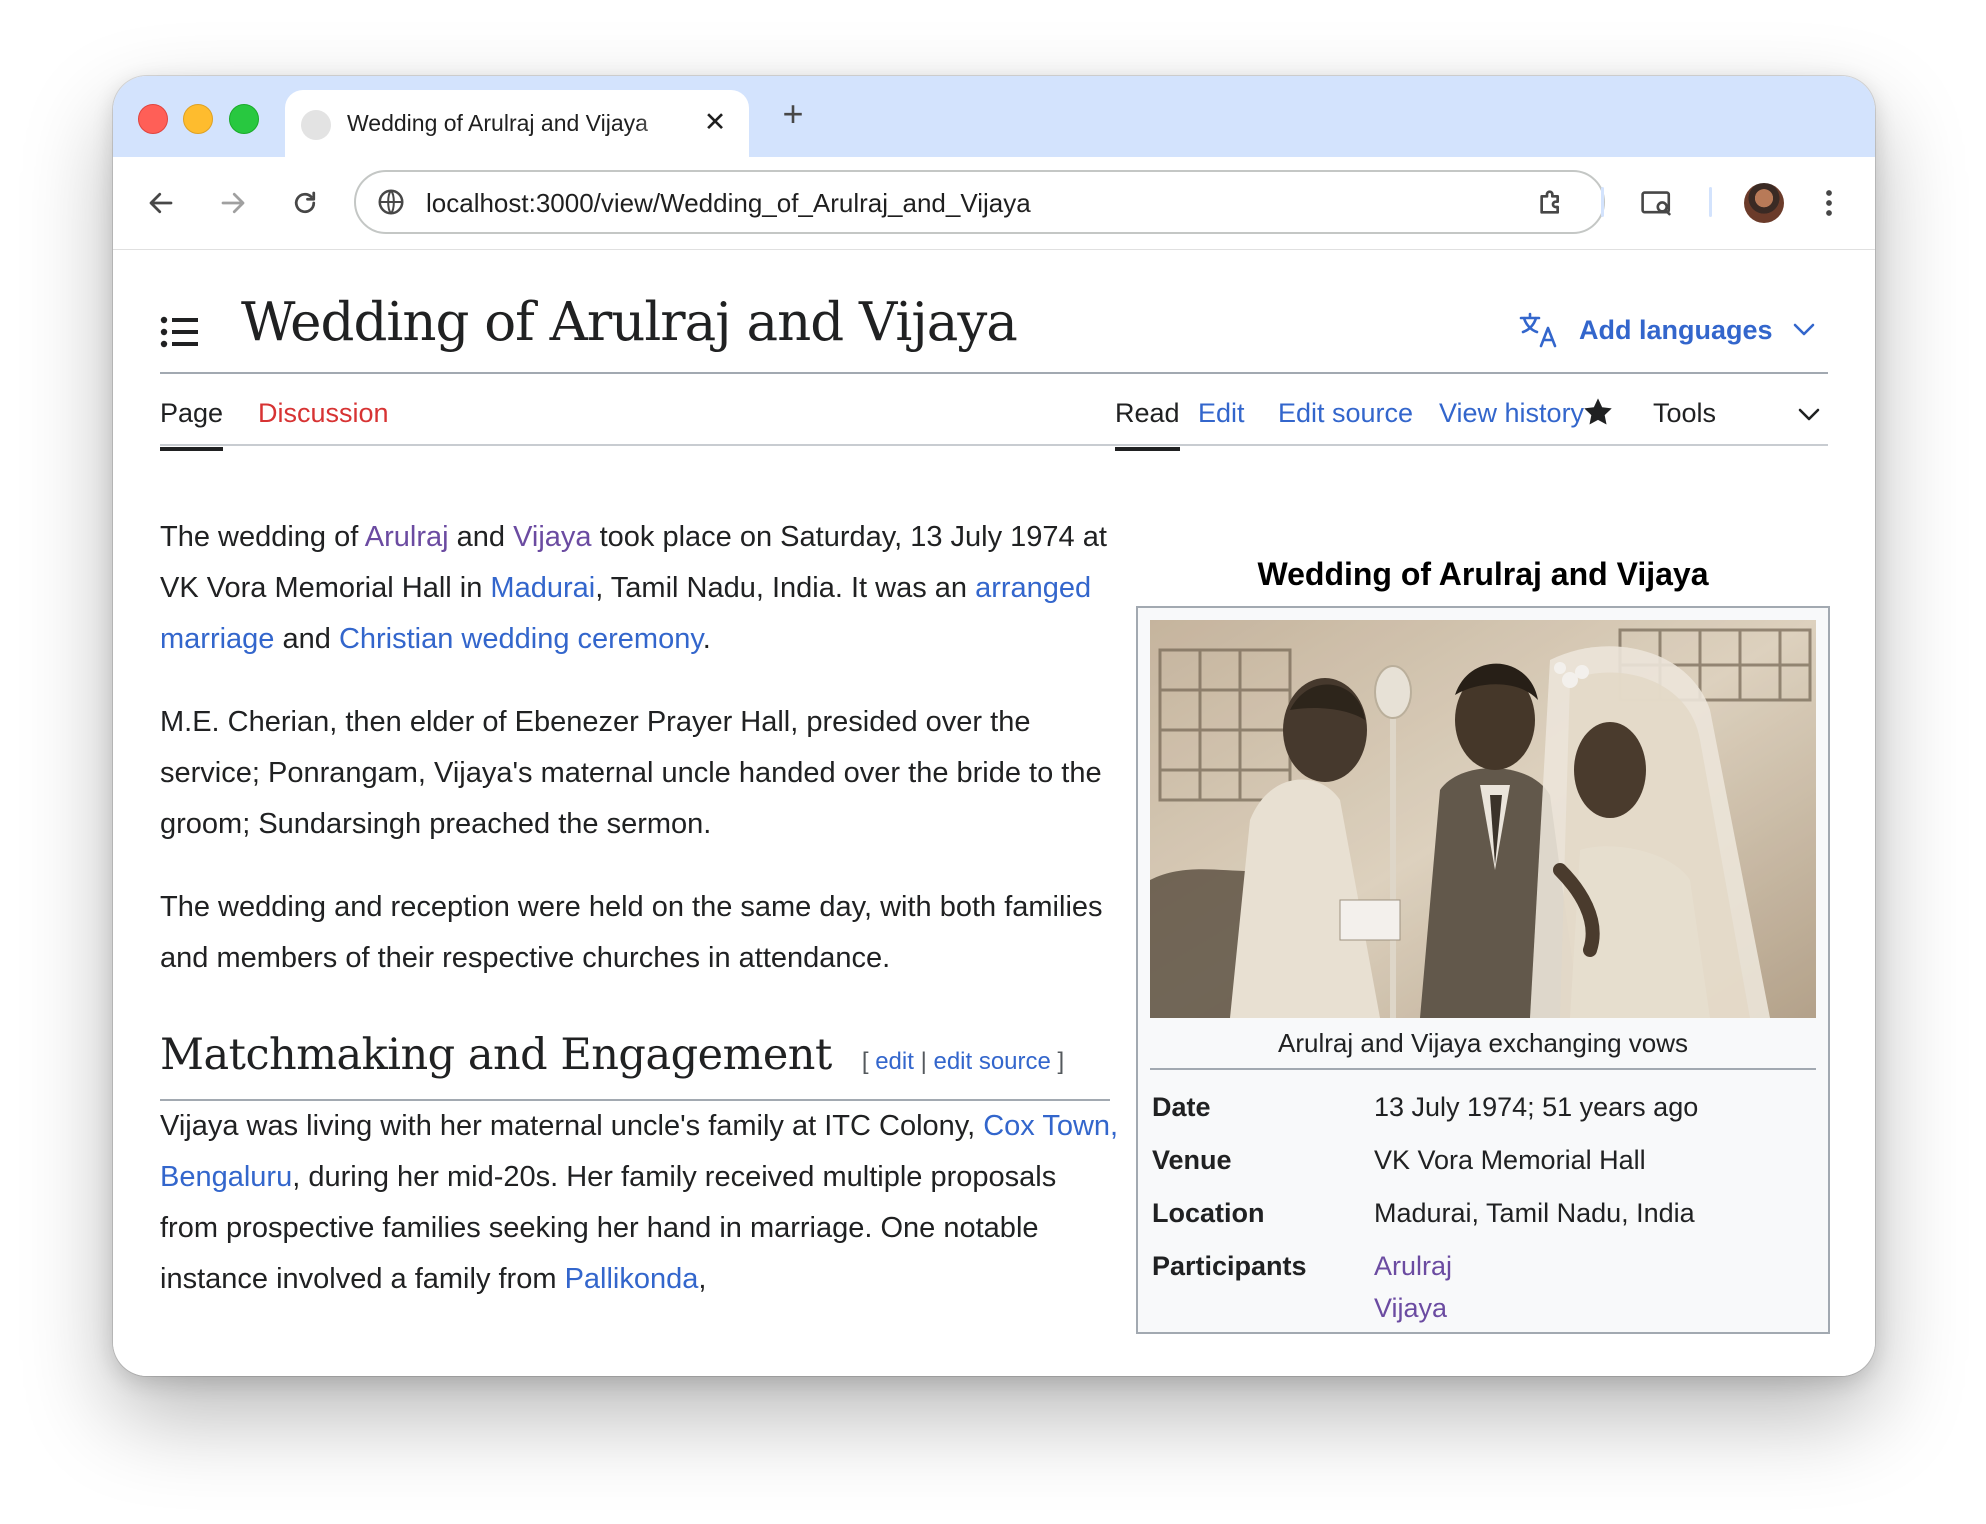  I want to click on infobox-label: Location, so click(1208, 1213).